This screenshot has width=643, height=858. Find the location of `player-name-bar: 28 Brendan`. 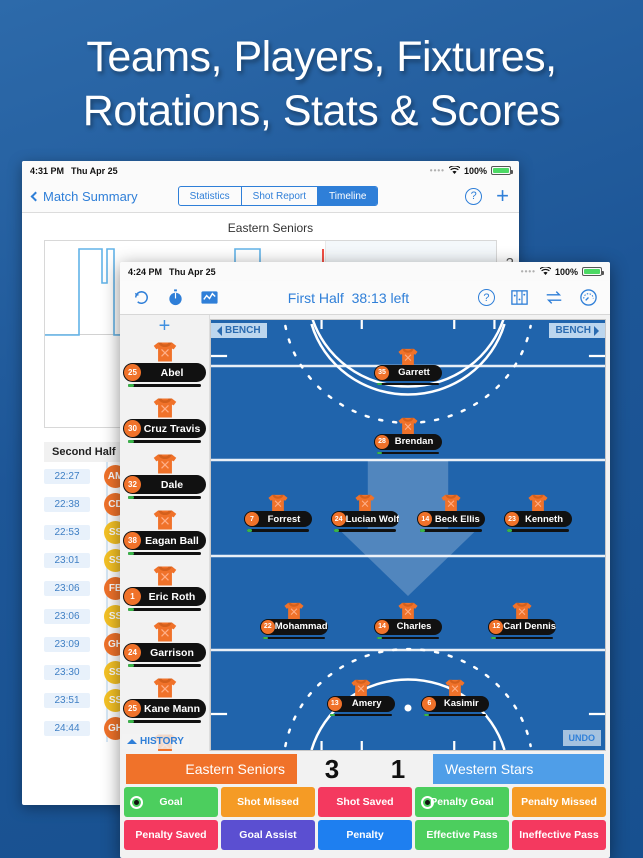

player-name-bar: 28 Brendan is located at coordinates (408, 441).